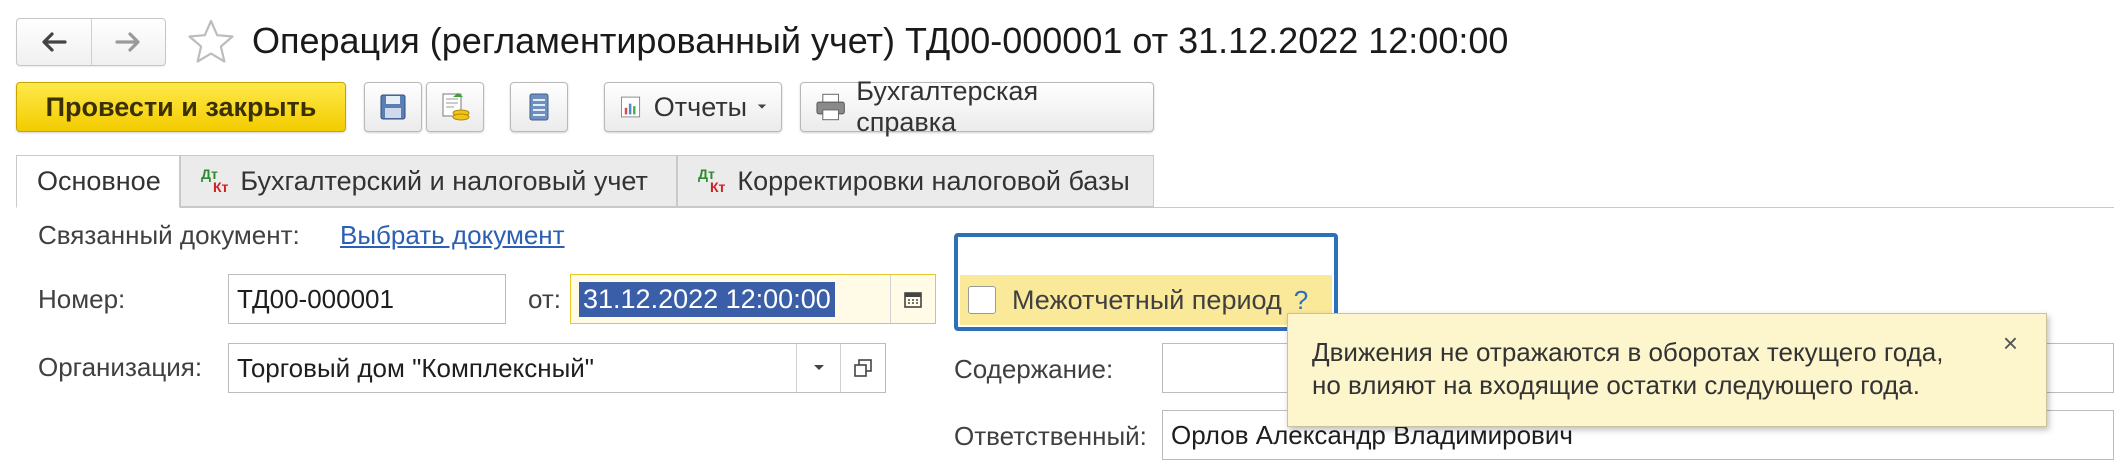 This screenshot has width=2114, height=475. I want to click on select-document-link: Выбрать документ, so click(452, 235).